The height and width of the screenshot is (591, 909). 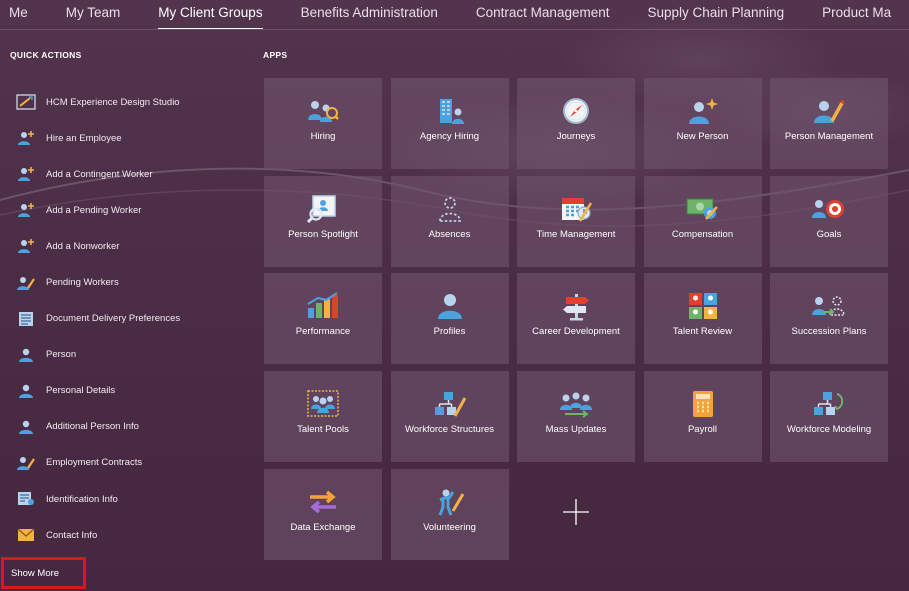 What do you see at coordinates (829, 209) in the screenshot?
I see `goals-icon` at bounding box center [829, 209].